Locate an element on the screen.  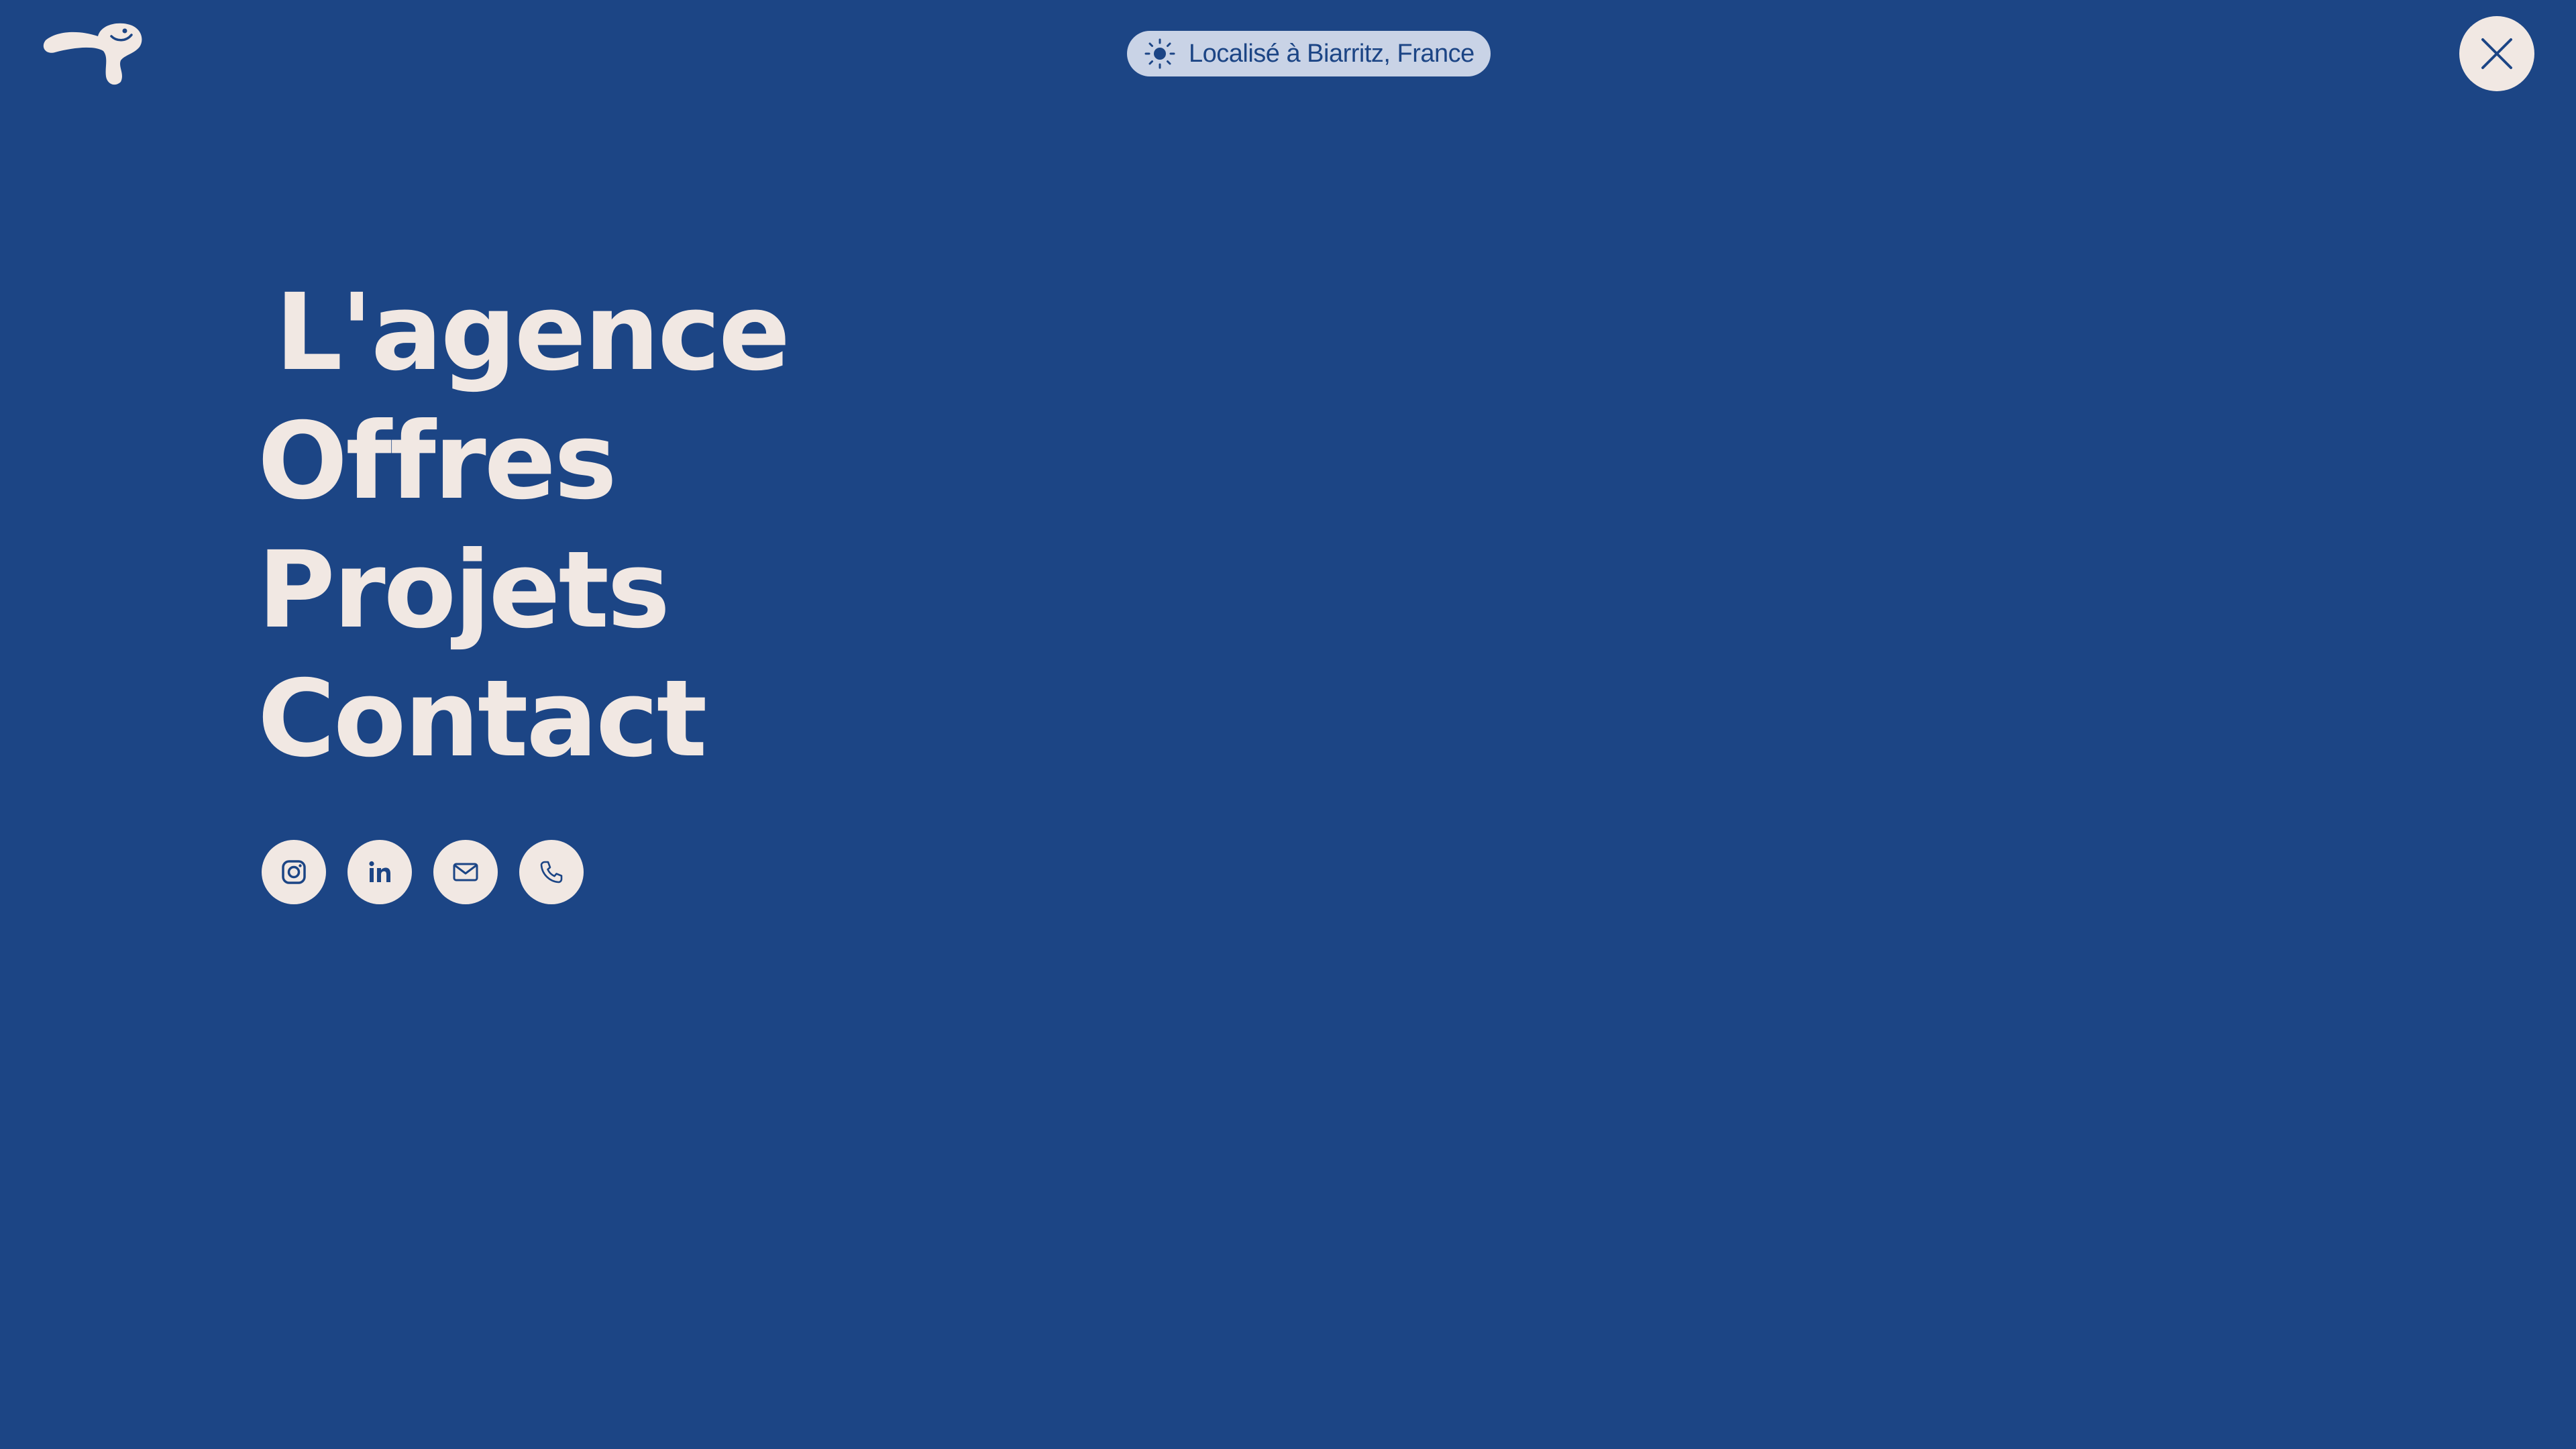
menu-item-agence: L'agence is located at coordinates (524, 332).